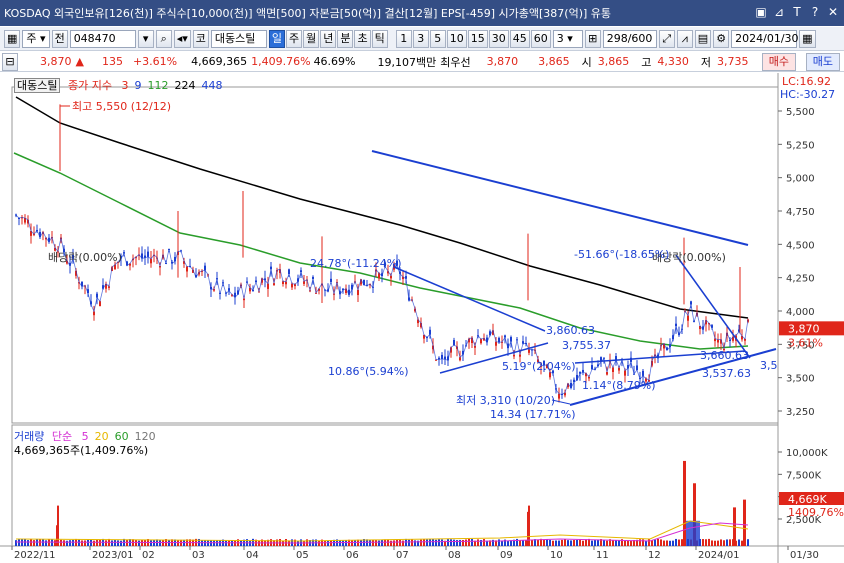  I want to click on trend-icon: ⩘, so click(684, 38).